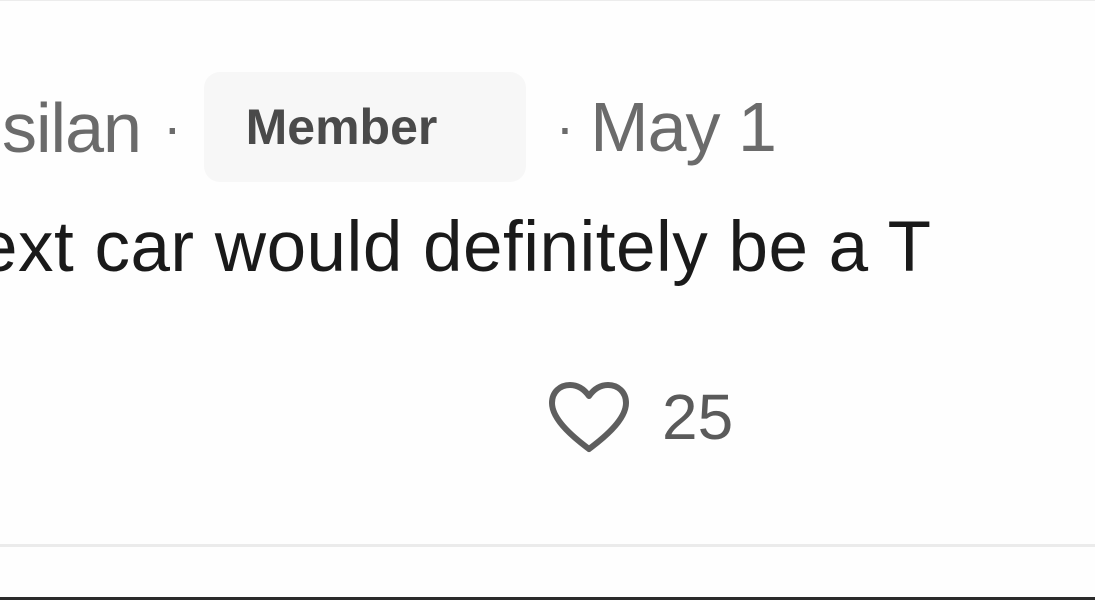 Image resolution: width=1095 pixels, height=600 pixels. Describe the element at coordinates (683, 127) in the screenshot. I see `comment-date: May 1` at that location.